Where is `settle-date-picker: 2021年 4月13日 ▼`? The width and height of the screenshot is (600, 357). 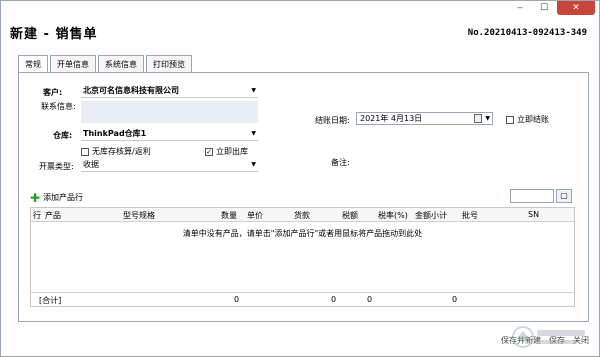
settle-date-picker: 2021年 4月13日 ▼ is located at coordinates (424, 118).